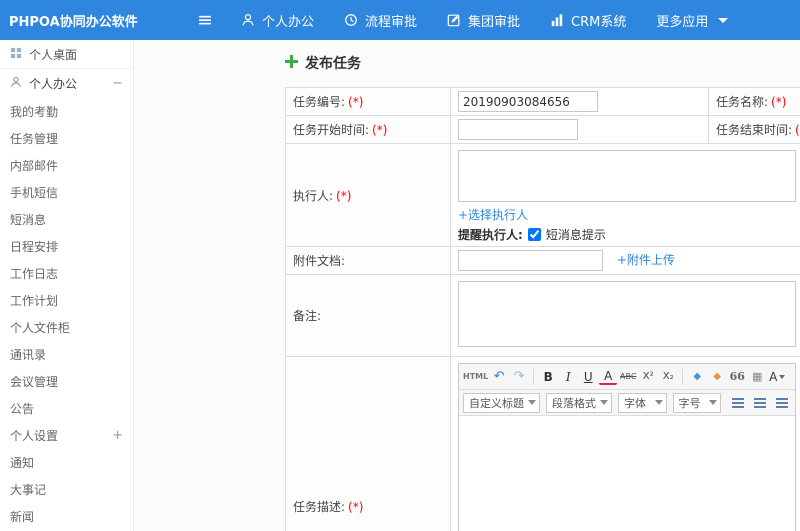  What do you see at coordinates (205, 20) in the screenshot?
I see `menu-toggle-icon: ≡` at bounding box center [205, 20].